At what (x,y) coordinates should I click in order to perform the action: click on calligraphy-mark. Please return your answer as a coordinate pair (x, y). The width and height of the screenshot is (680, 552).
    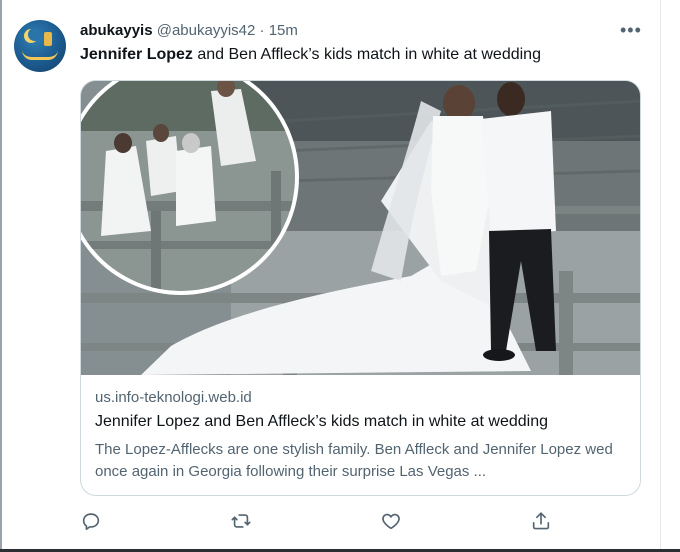
    Looking at the image, I should click on (40, 55).